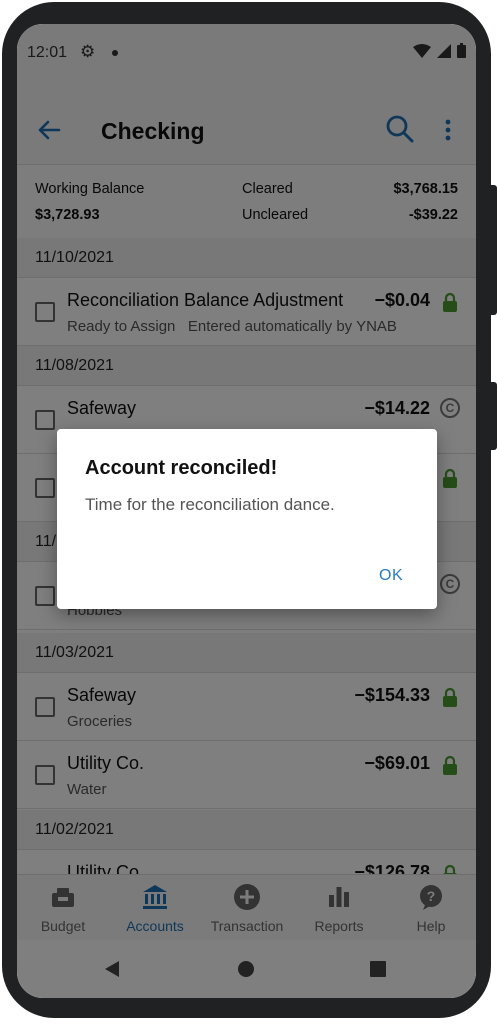 This screenshot has width=497, height=1024. I want to click on ok-button: OK, so click(391, 576).